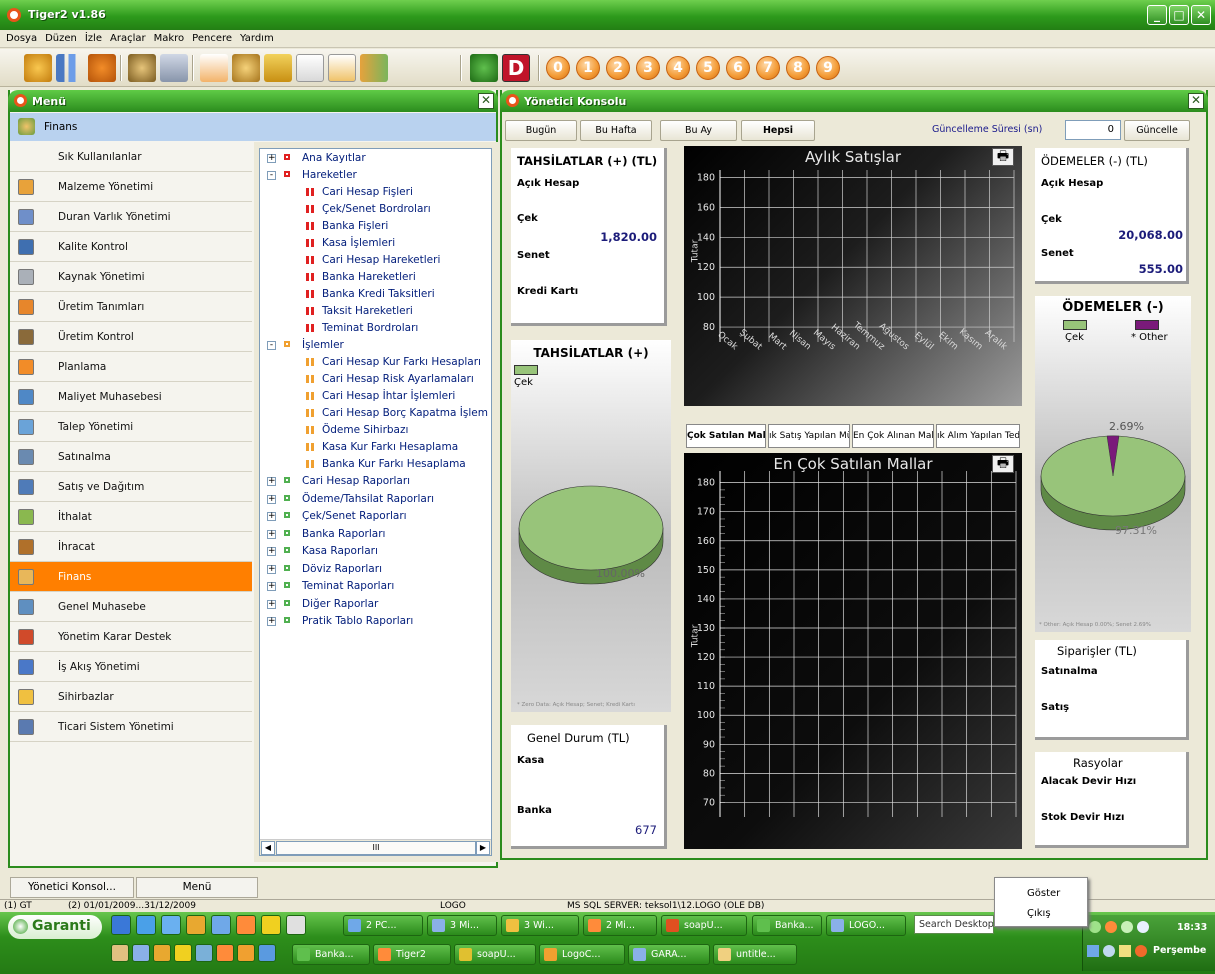  What do you see at coordinates (131, 457) in the screenshot?
I see `module-item: Satınalma` at bounding box center [131, 457].